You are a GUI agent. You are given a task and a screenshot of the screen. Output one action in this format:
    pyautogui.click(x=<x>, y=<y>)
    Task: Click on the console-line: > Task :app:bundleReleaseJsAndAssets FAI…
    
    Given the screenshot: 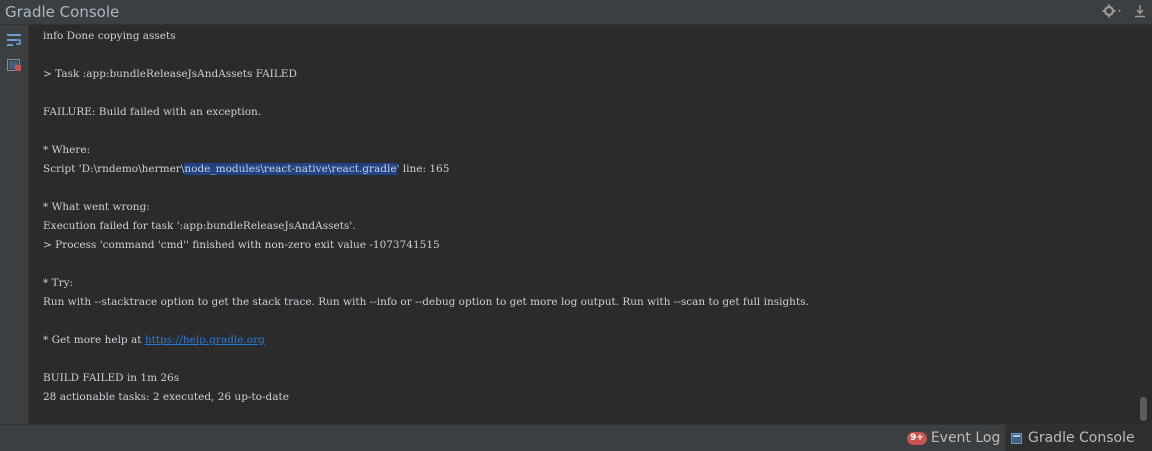 What is the action you would take?
    pyautogui.click(x=170, y=74)
    